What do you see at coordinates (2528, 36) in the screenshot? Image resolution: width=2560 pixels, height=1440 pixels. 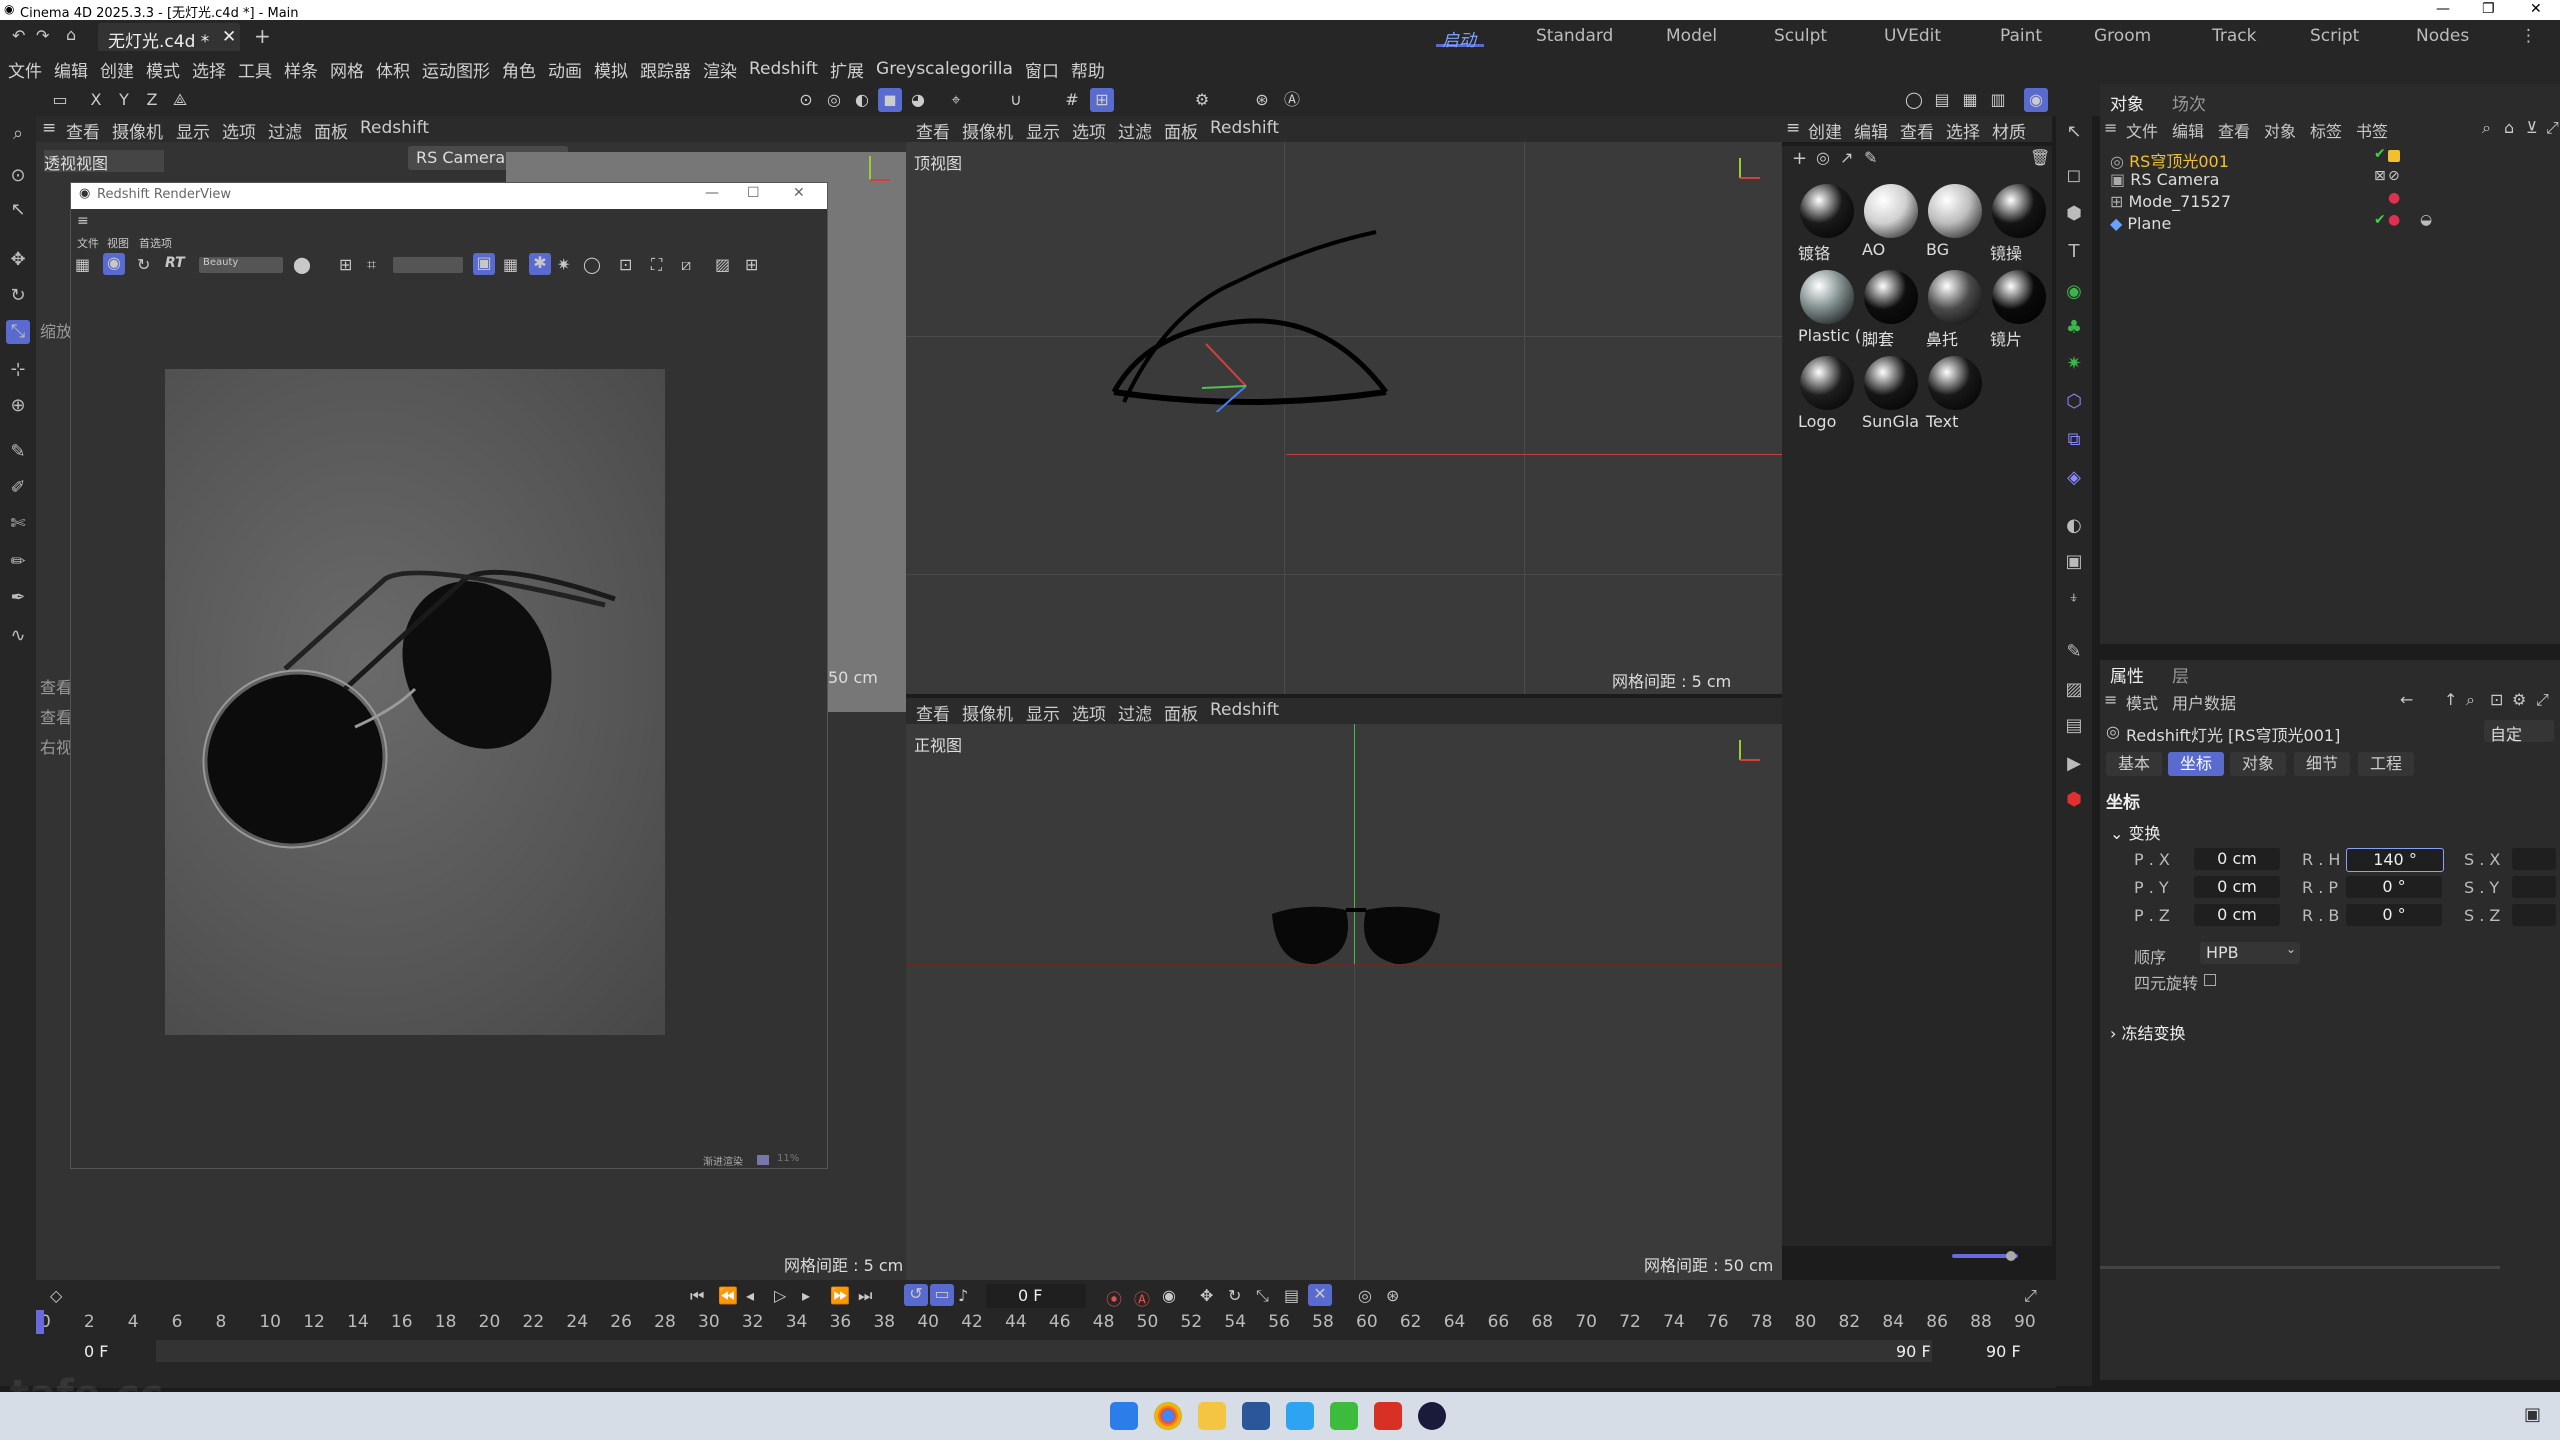 I see `more-icon: ⋮` at bounding box center [2528, 36].